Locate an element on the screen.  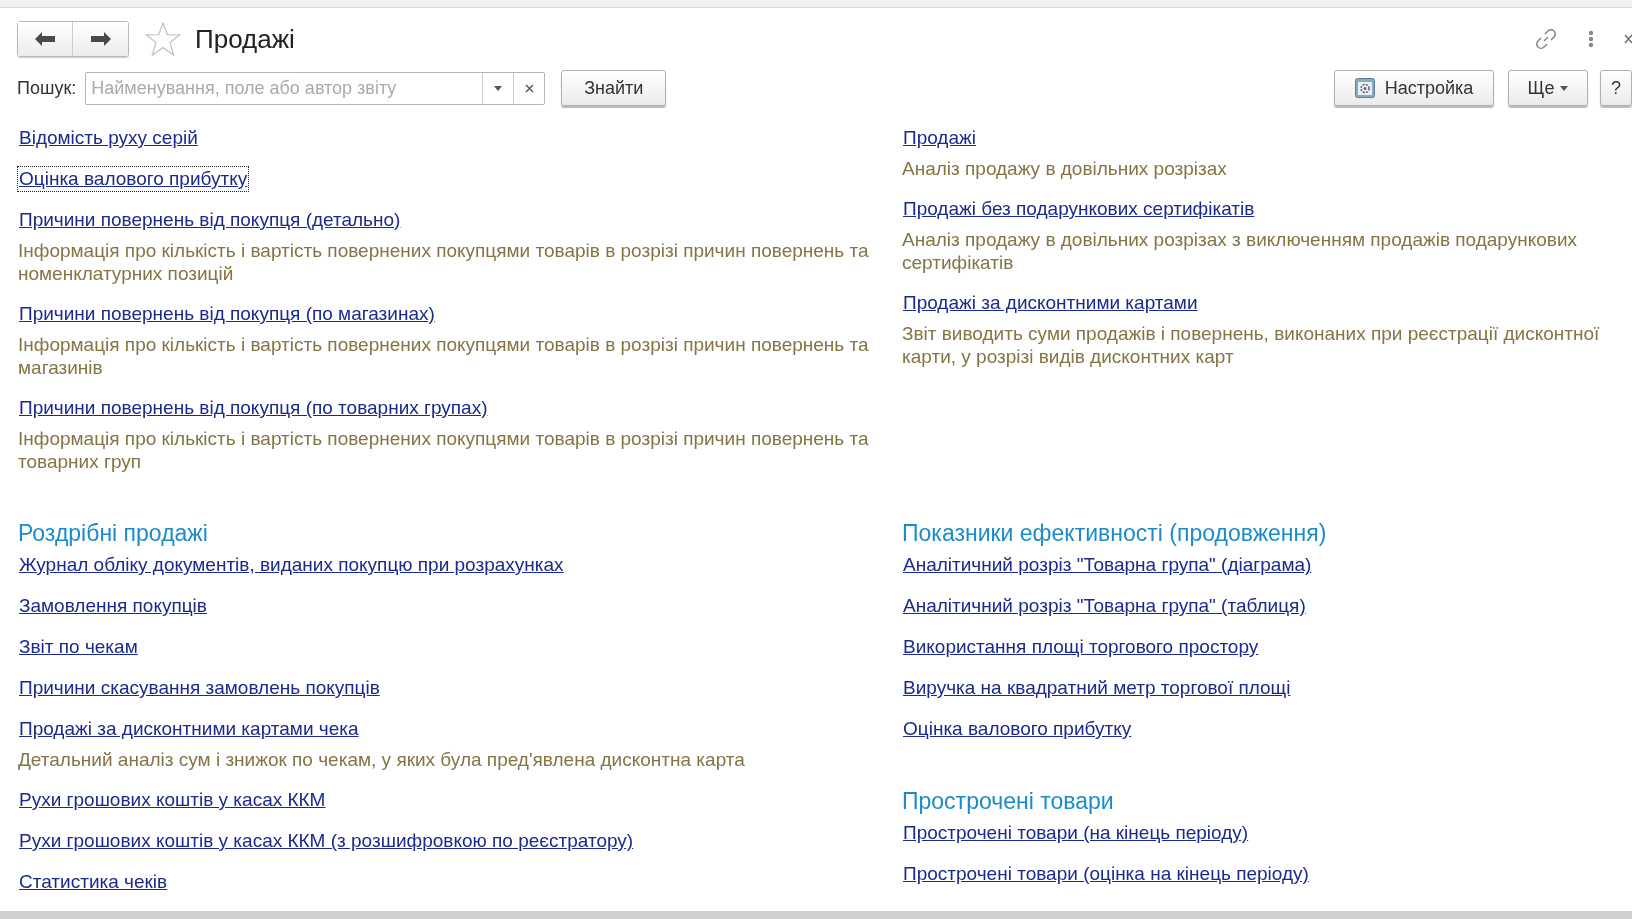
settings-button: Настройка is located at coordinates (1414, 88).